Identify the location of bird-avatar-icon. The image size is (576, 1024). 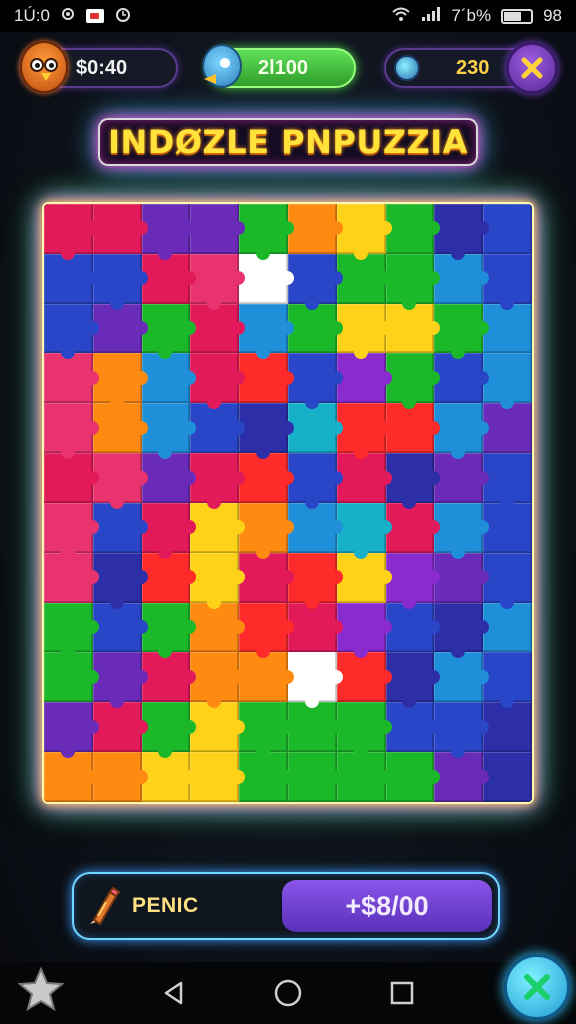
(222, 66).